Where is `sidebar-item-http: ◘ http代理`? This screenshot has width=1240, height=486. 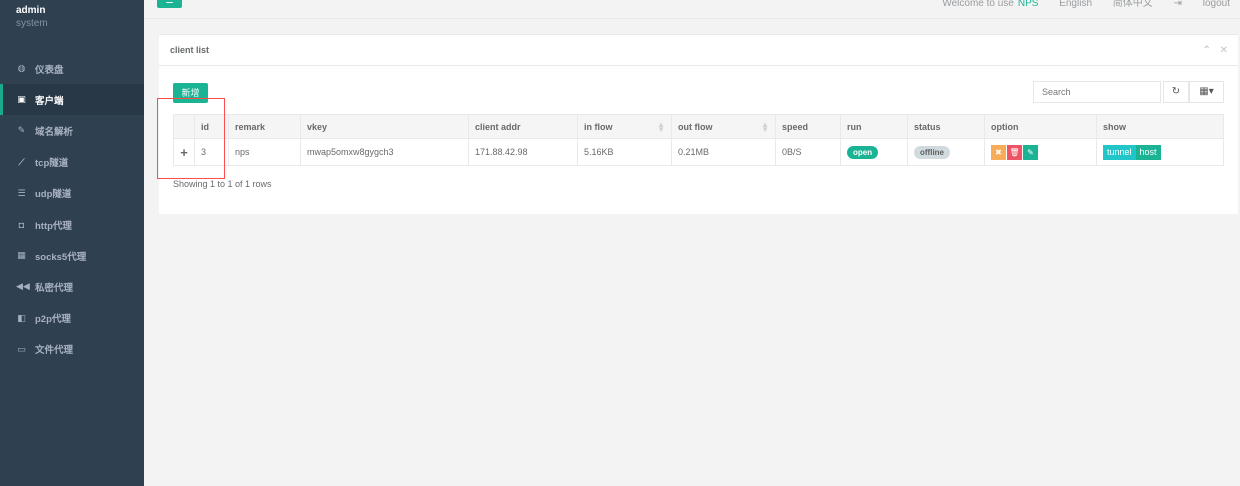 sidebar-item-http: ◘ http代理 is located at coordinates (72, 224).